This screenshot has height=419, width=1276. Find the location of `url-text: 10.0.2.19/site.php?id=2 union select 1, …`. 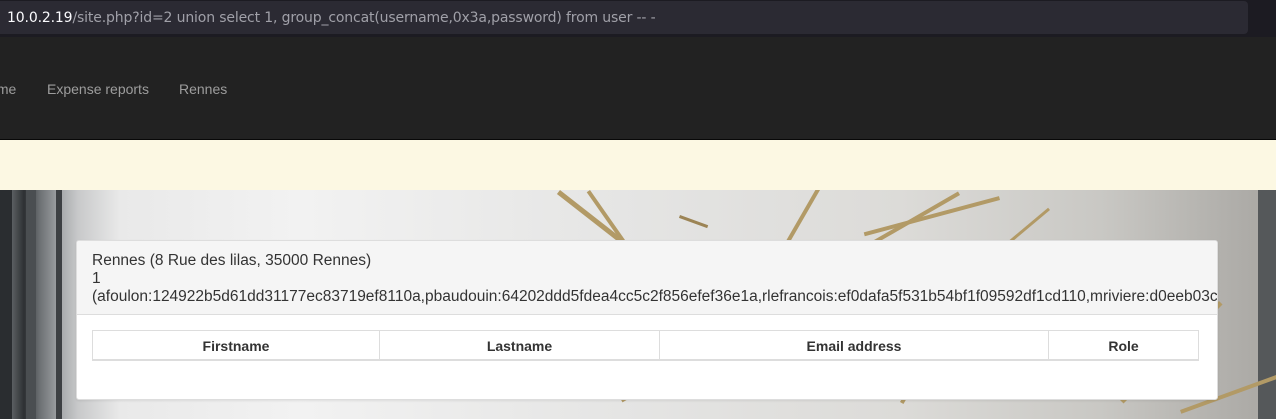

url-text: 10.0.2.19/site.php?id=2 union select 1, … is located at coordinates (331, 18).